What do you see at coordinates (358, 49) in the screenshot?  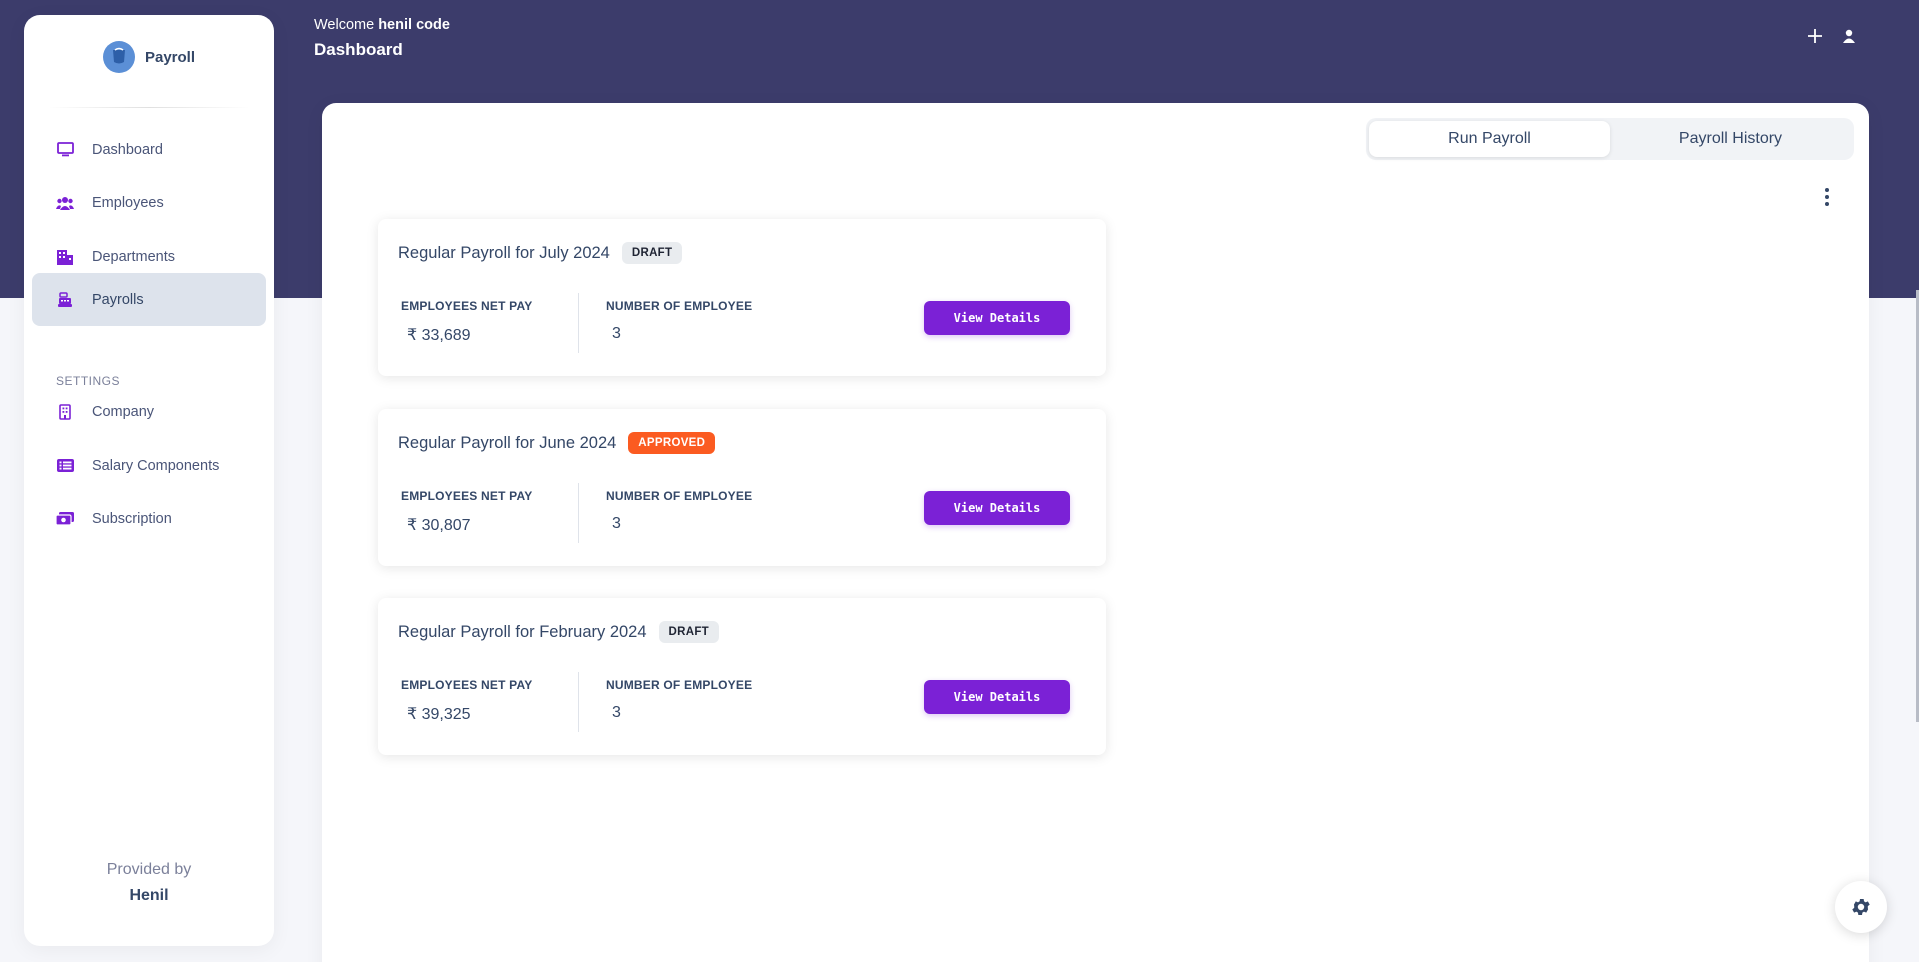 I see `page-title: Dashboard` at bounding box center [358, 49].